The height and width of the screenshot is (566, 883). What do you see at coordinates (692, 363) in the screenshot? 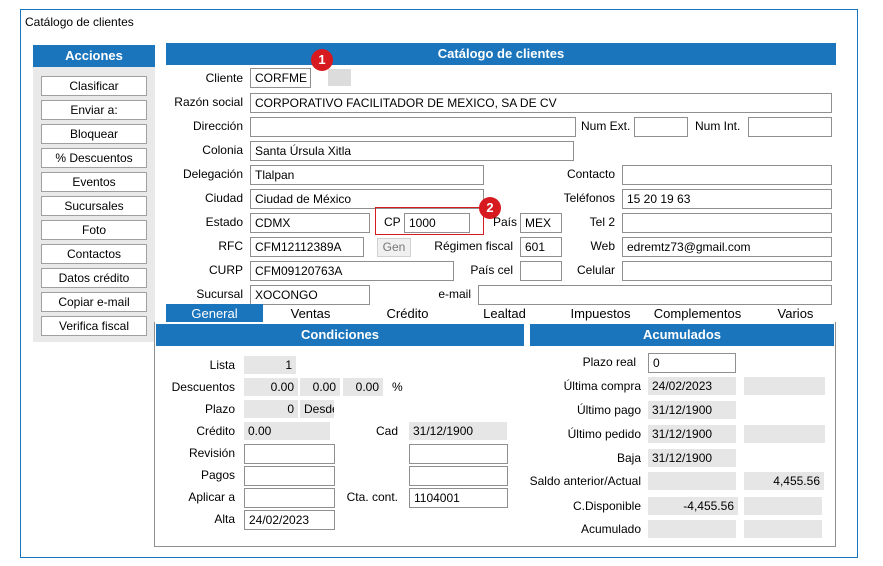
I see `plazo-real-field: 0` at bounding box center [692, 363].